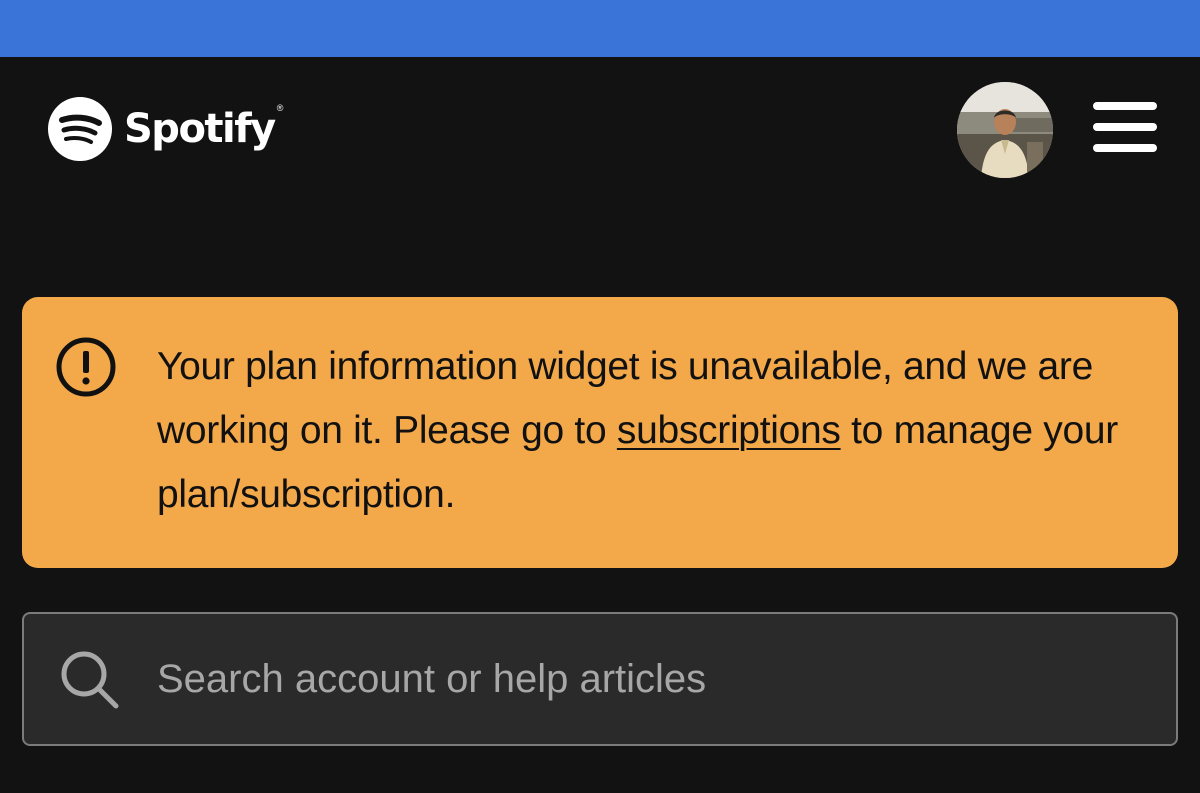 This screenshot has height=793, width=1200. I want to click on logo-wordmark: Spotify, so click(200, 129).